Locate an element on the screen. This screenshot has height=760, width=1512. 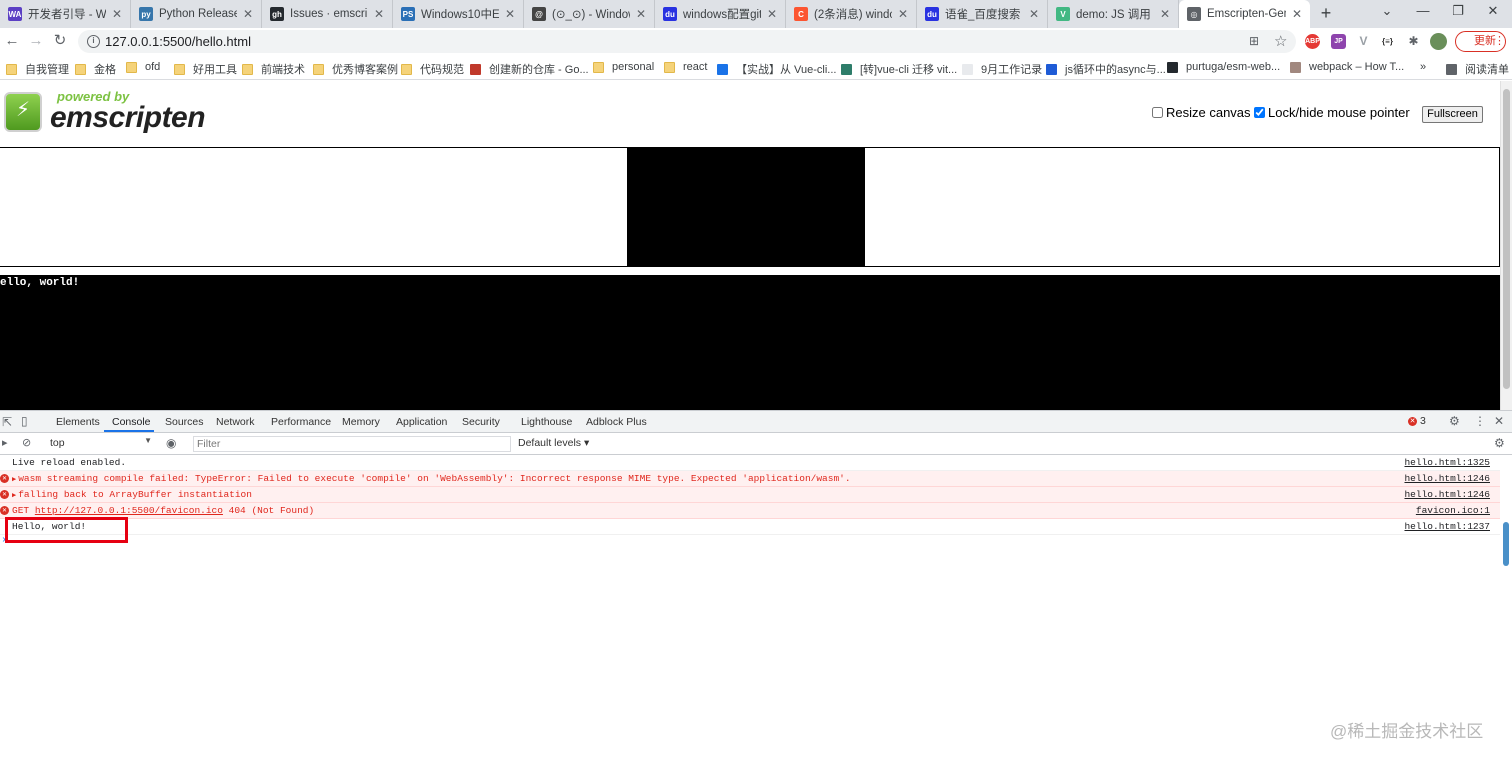
browser-tab: C (2条消息) window ✕ is located at coordinates (851, 14).